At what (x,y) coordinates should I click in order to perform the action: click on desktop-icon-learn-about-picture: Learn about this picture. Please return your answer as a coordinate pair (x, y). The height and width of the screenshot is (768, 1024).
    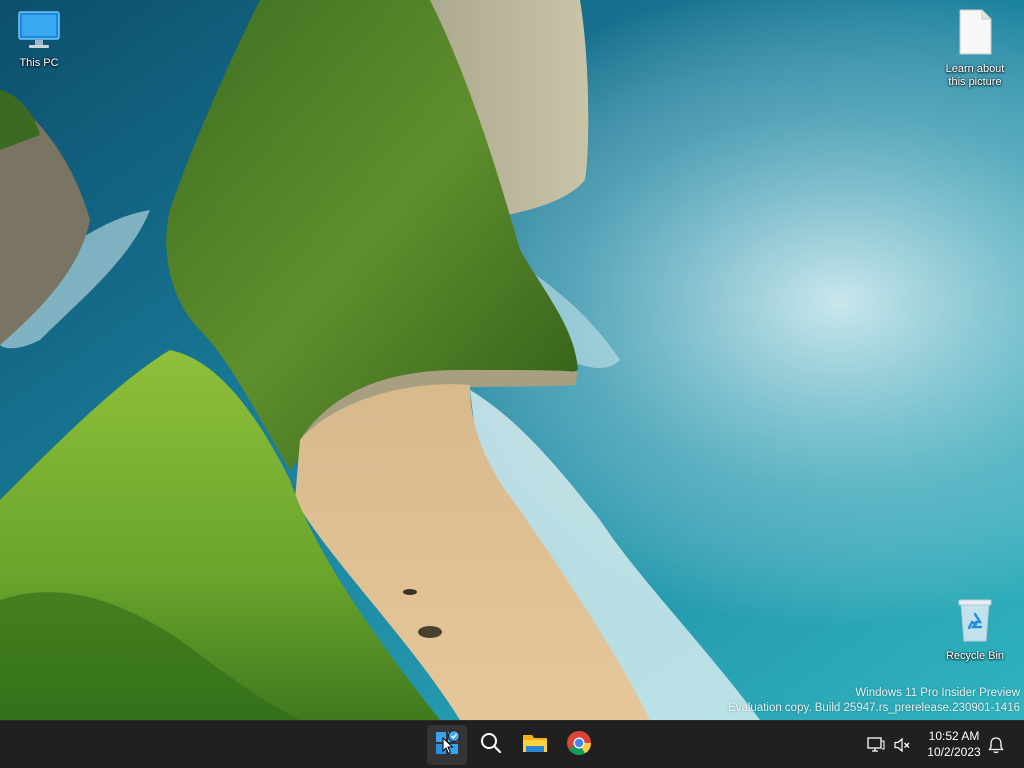
    Looking at the image, I should click on (975, 48).